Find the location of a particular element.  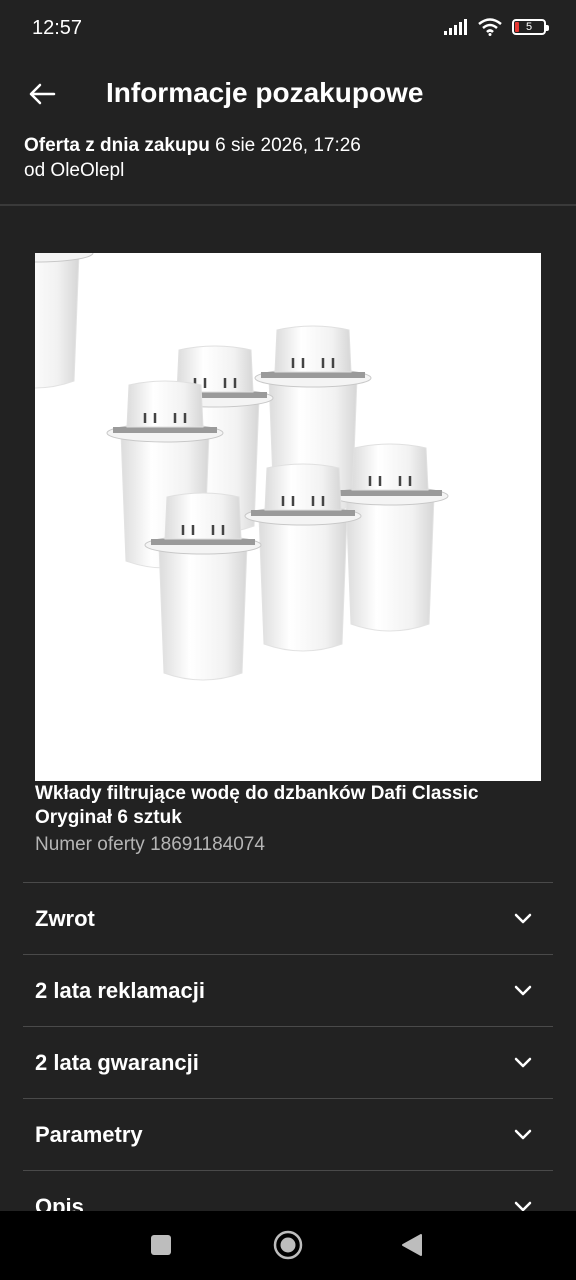

accordion-label: Parametry is located at coordinates (89, 1134).